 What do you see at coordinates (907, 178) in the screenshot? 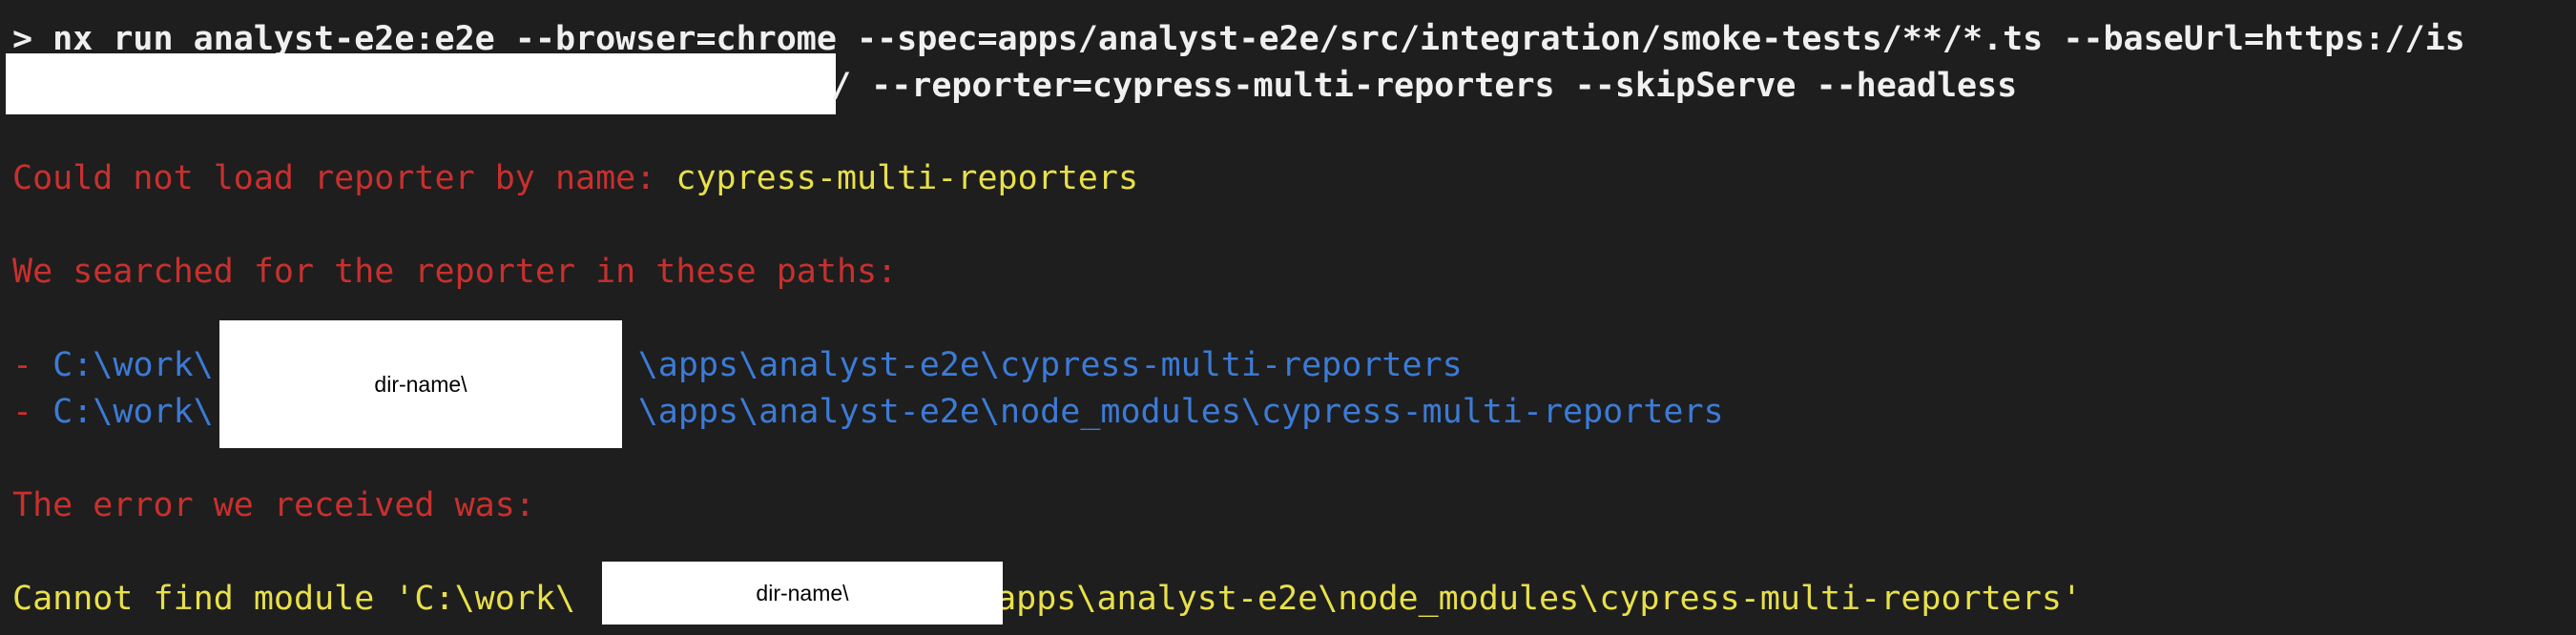
I see `reporter-name: cypress-multi-reporters` at bounding box center [907, 178].